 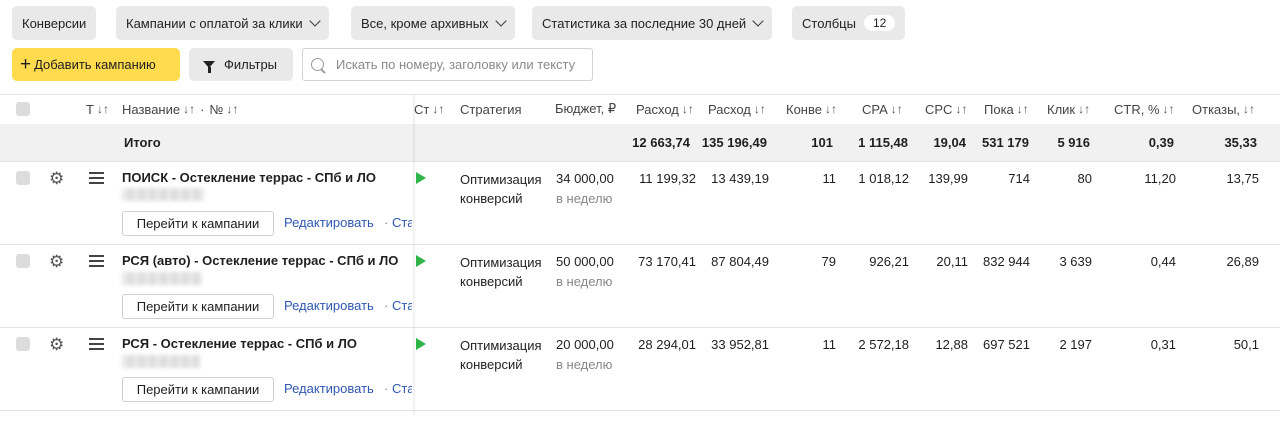 What do you see at coordinates (644, 23) in the screenshot?
I see `stats-period-label: Статистика за последние 30 дней` at bounding box center [644, 23].